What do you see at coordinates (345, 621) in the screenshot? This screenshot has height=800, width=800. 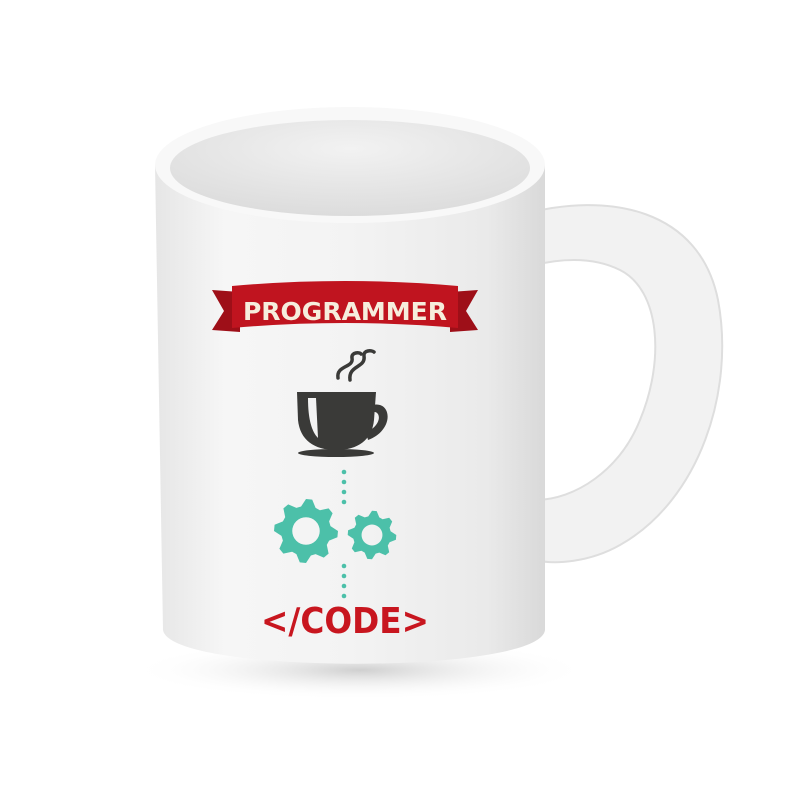 I see `code-text: </CODE>` at bounding box center [345, 621].